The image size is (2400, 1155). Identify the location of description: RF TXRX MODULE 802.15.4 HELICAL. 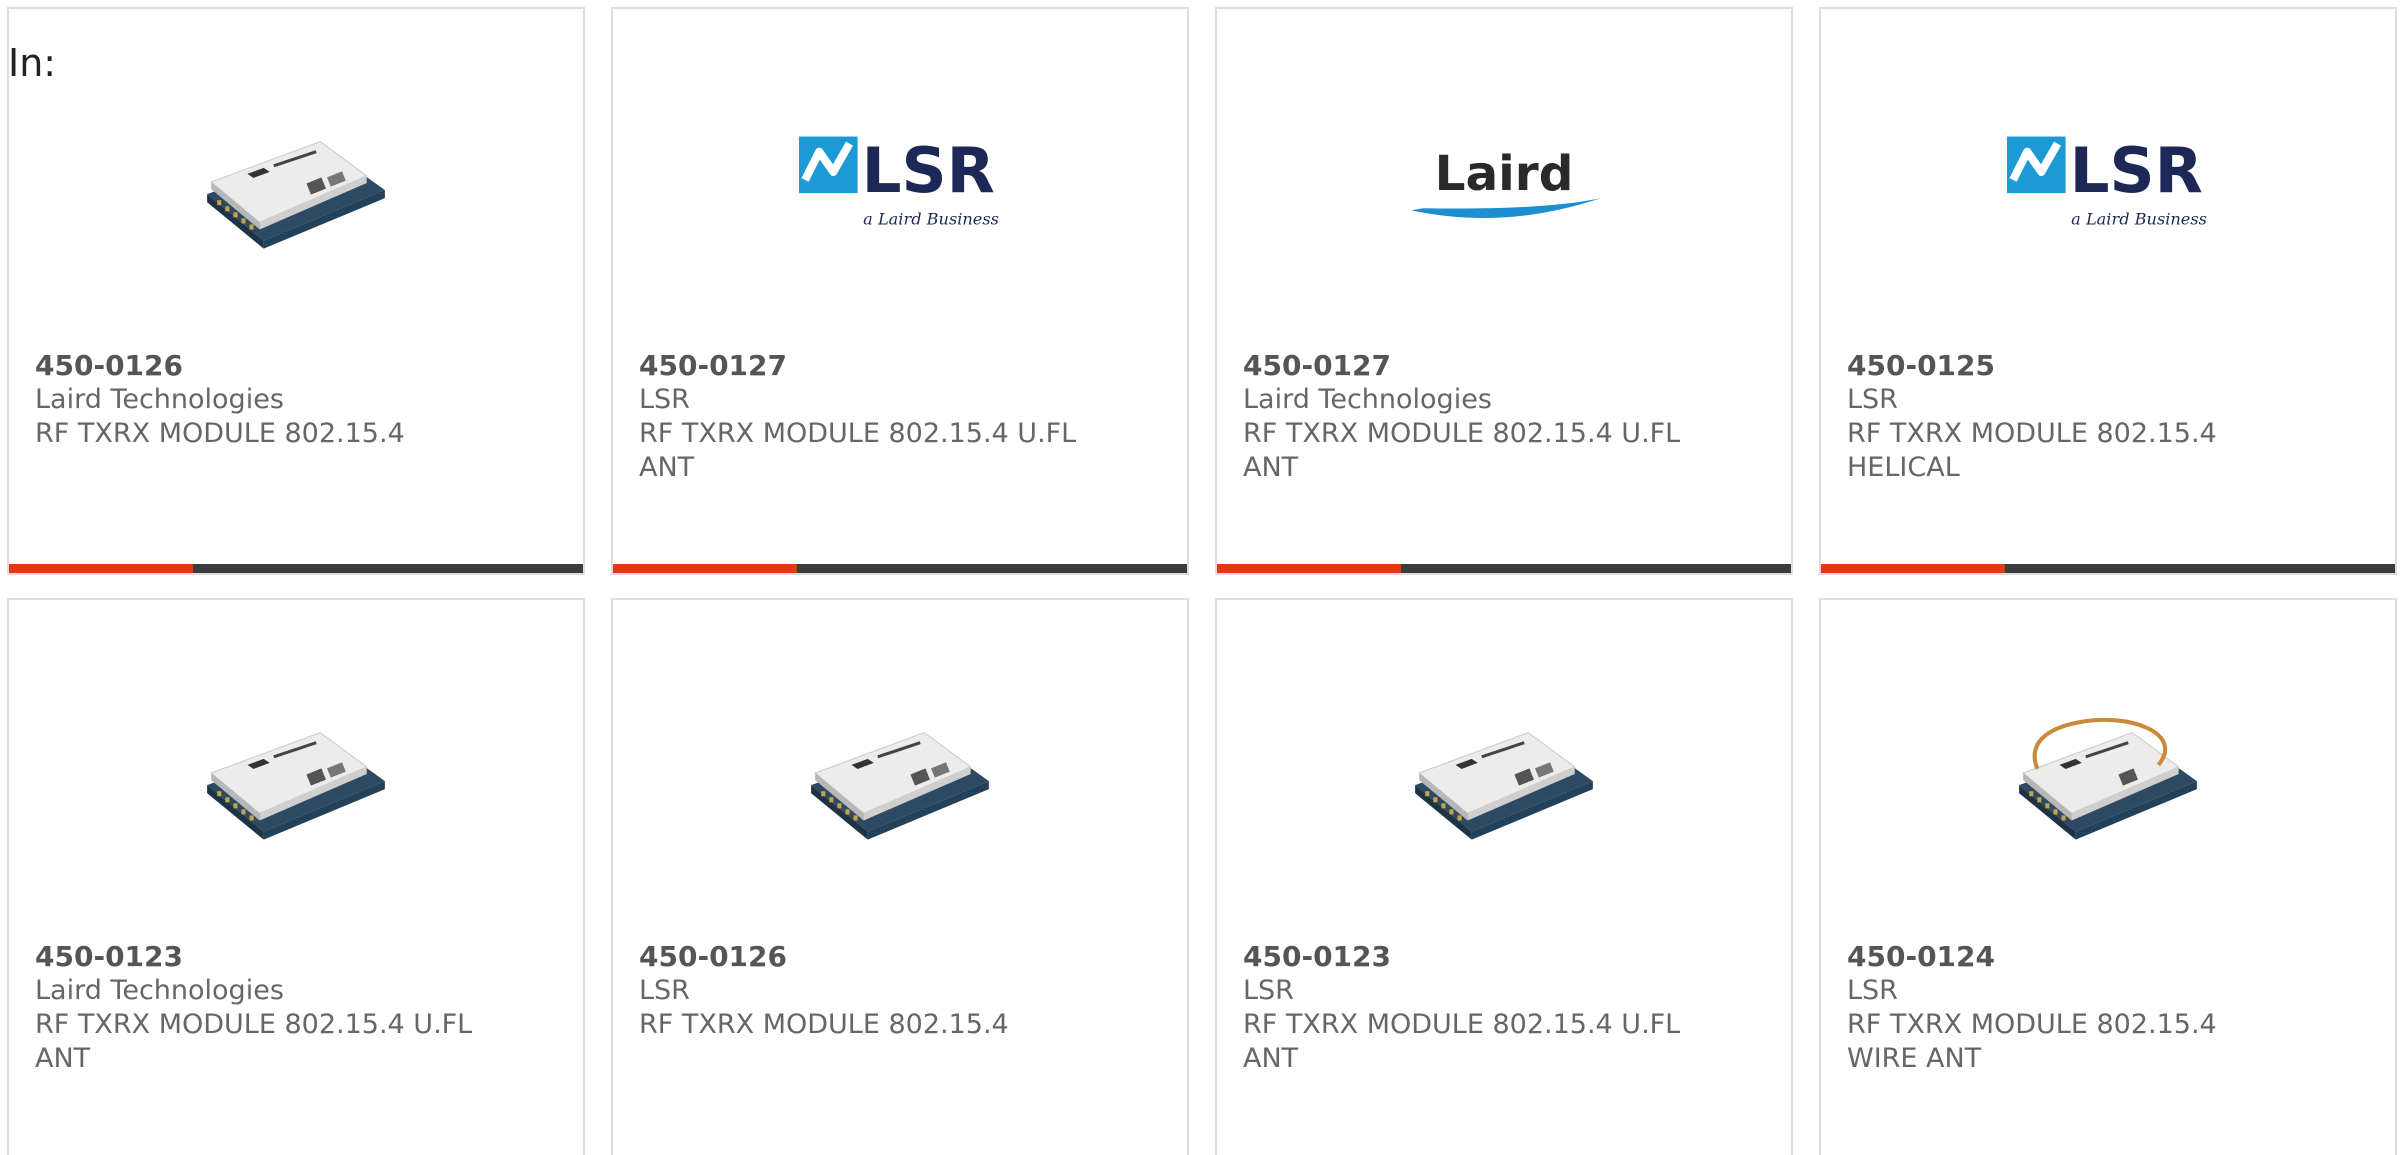
(2032, 450).